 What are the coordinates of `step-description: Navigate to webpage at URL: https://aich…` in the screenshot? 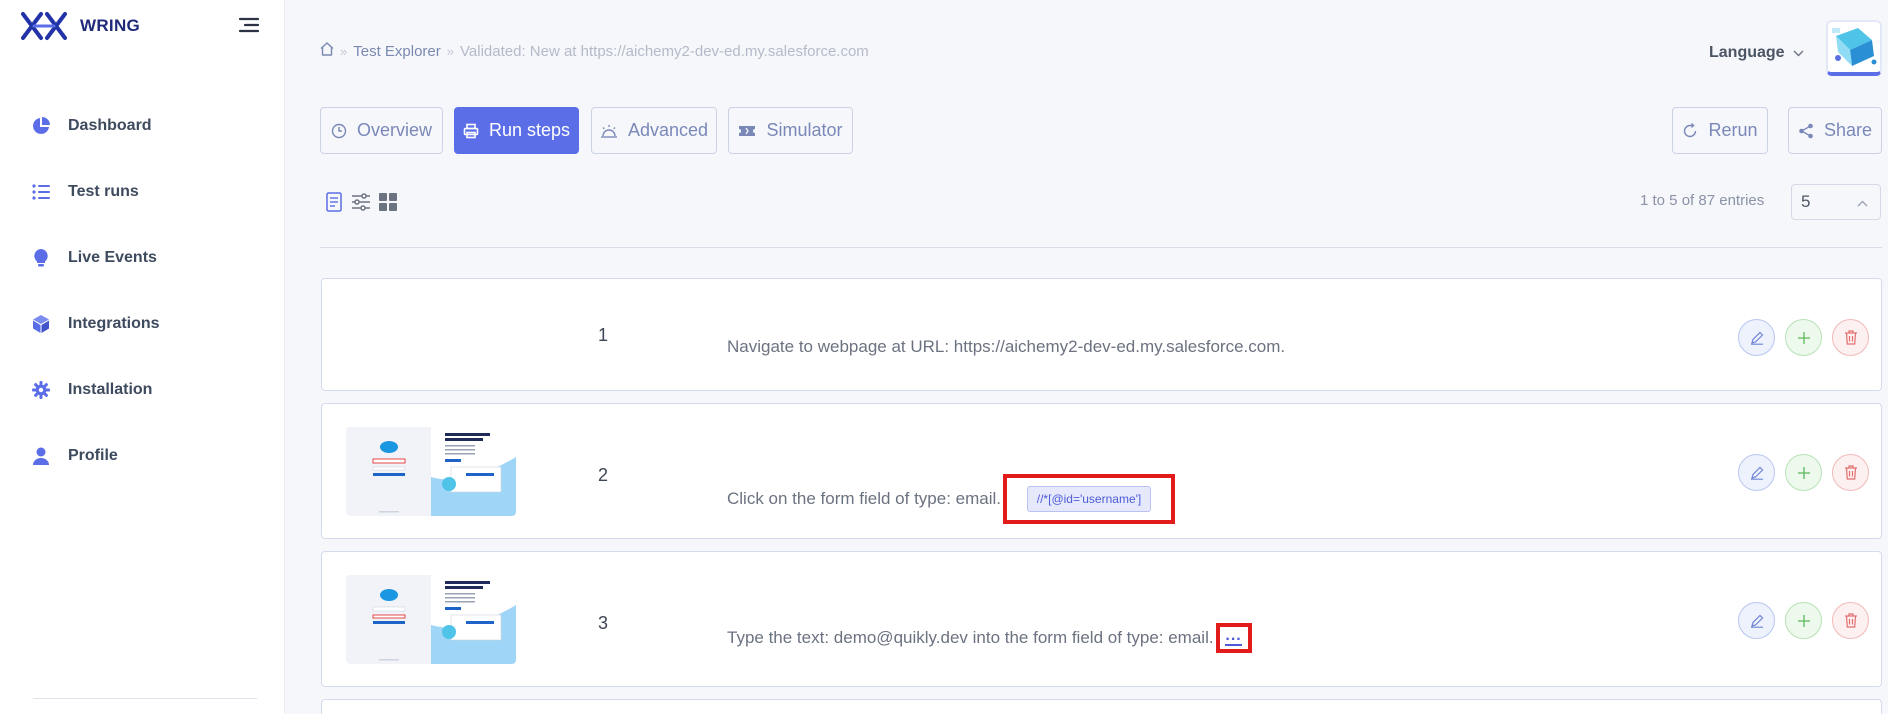 It's located at (1006, 347).